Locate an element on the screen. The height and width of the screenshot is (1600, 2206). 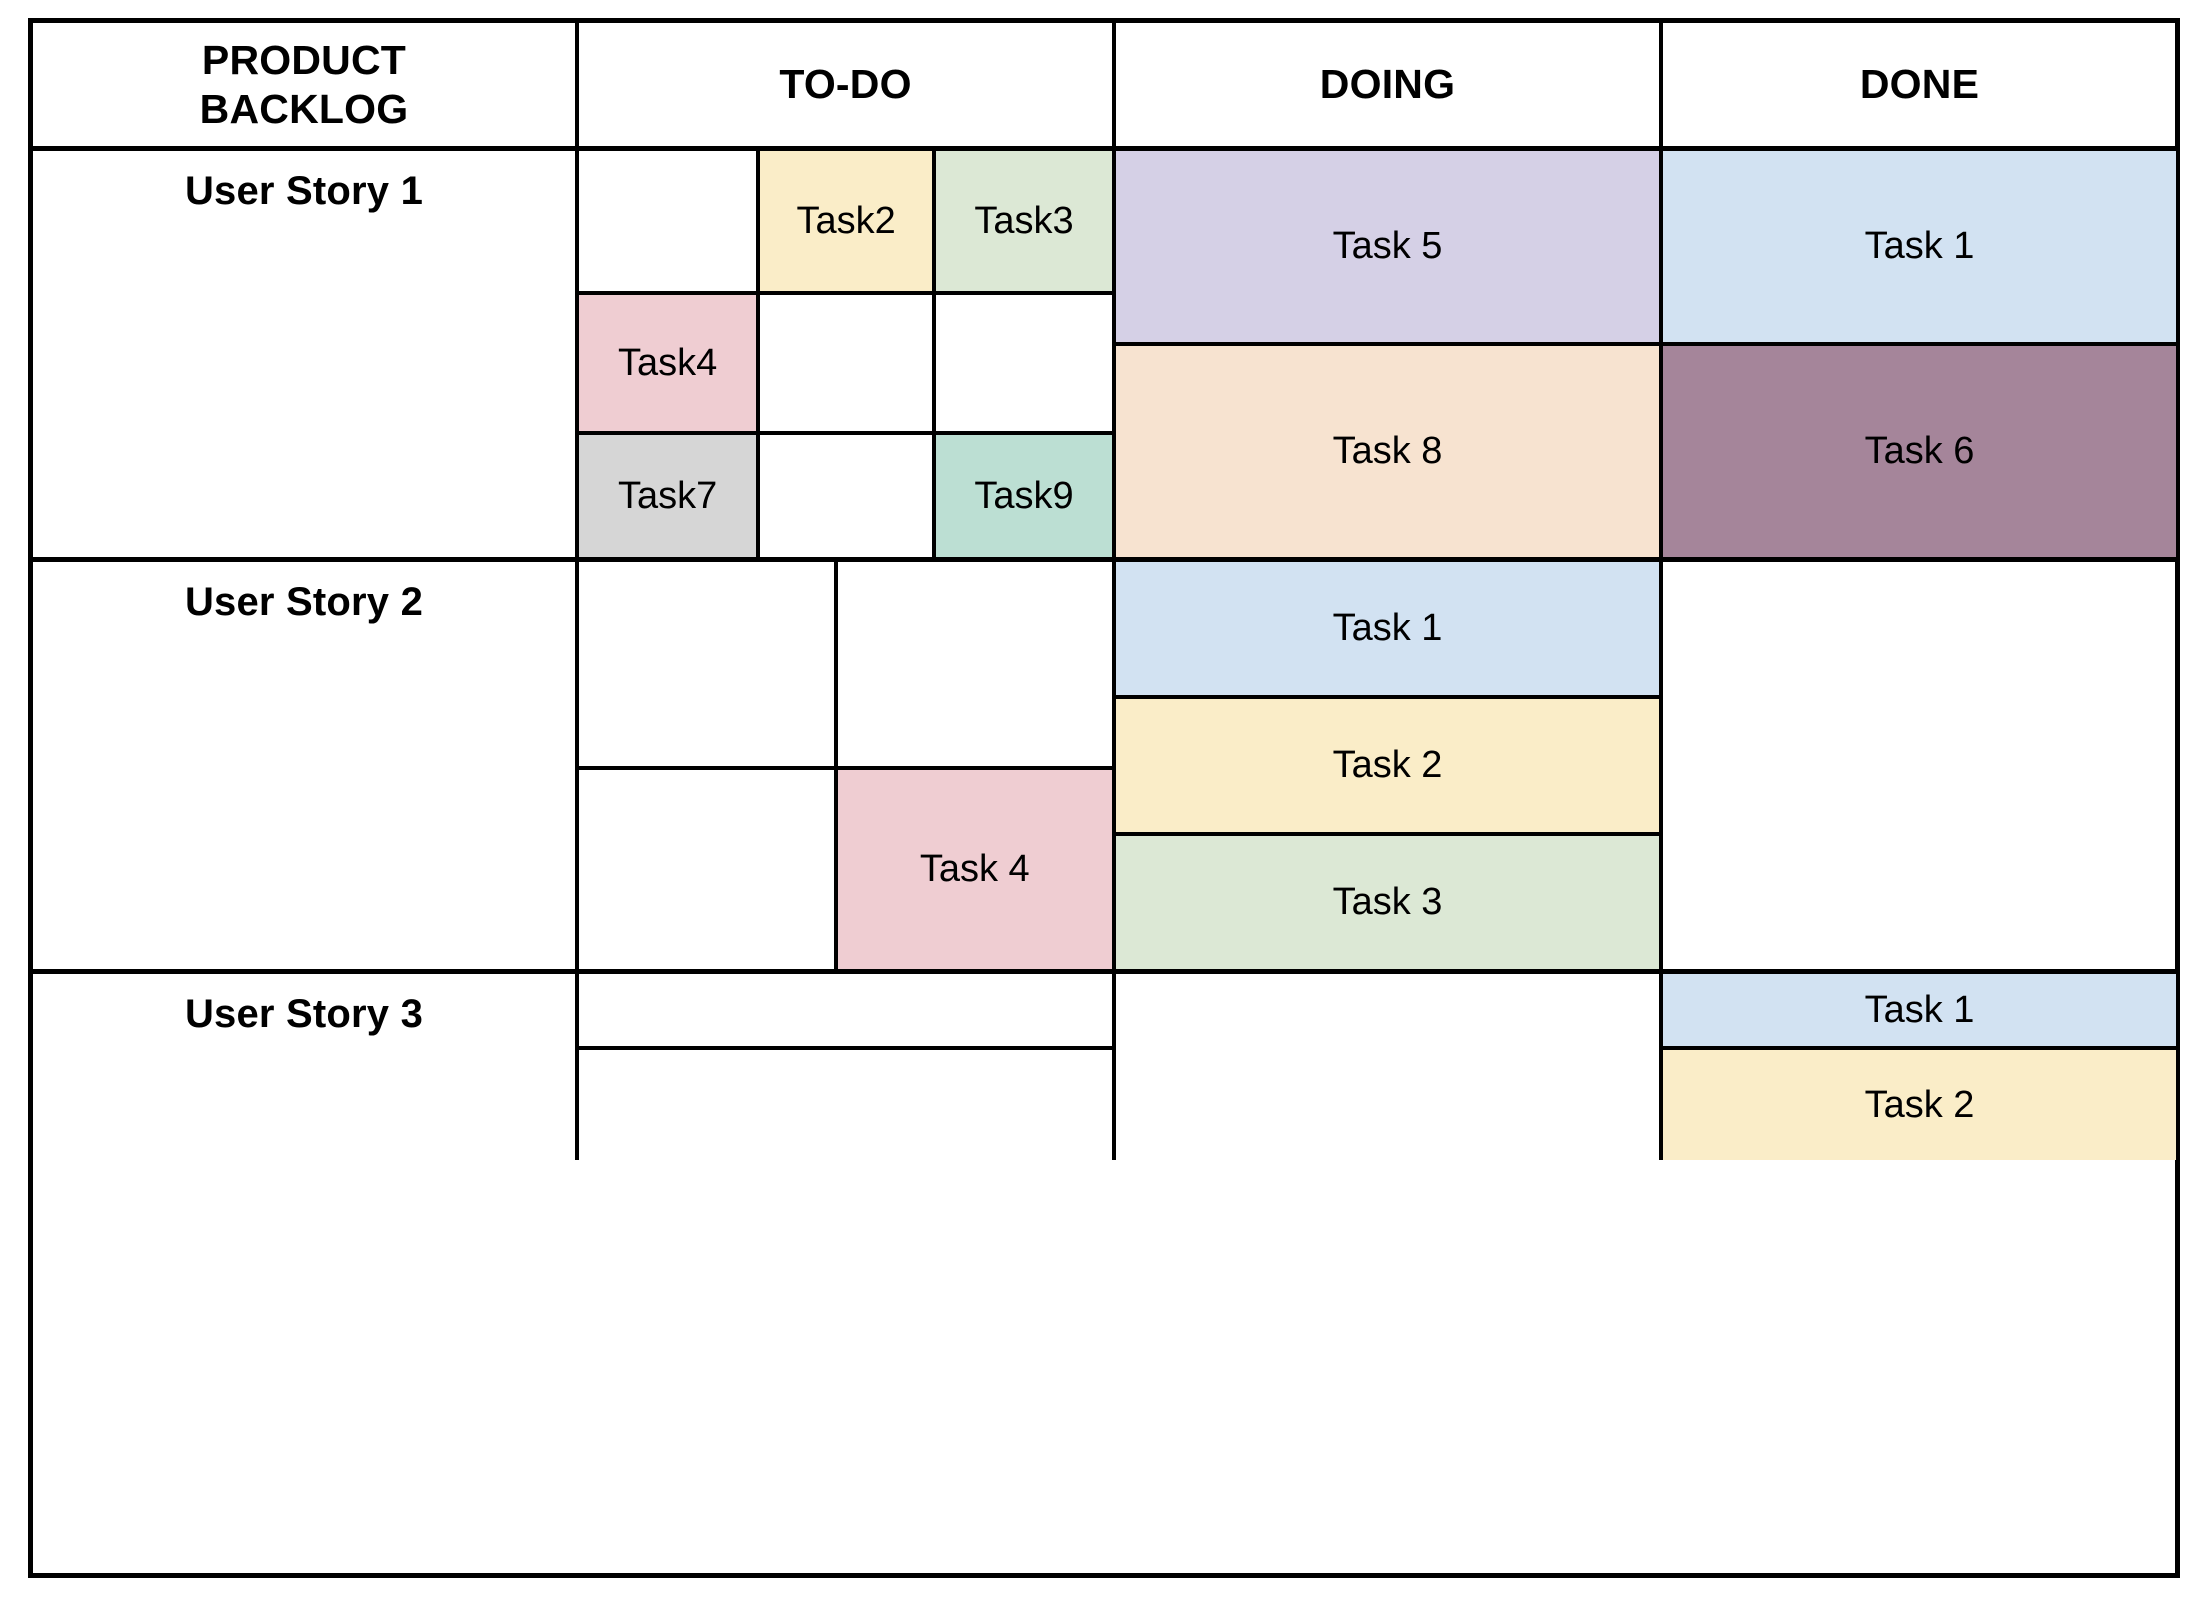
column-header-product-backlog: PRODUCT BACKLOG is located at coordinates (306, 84).